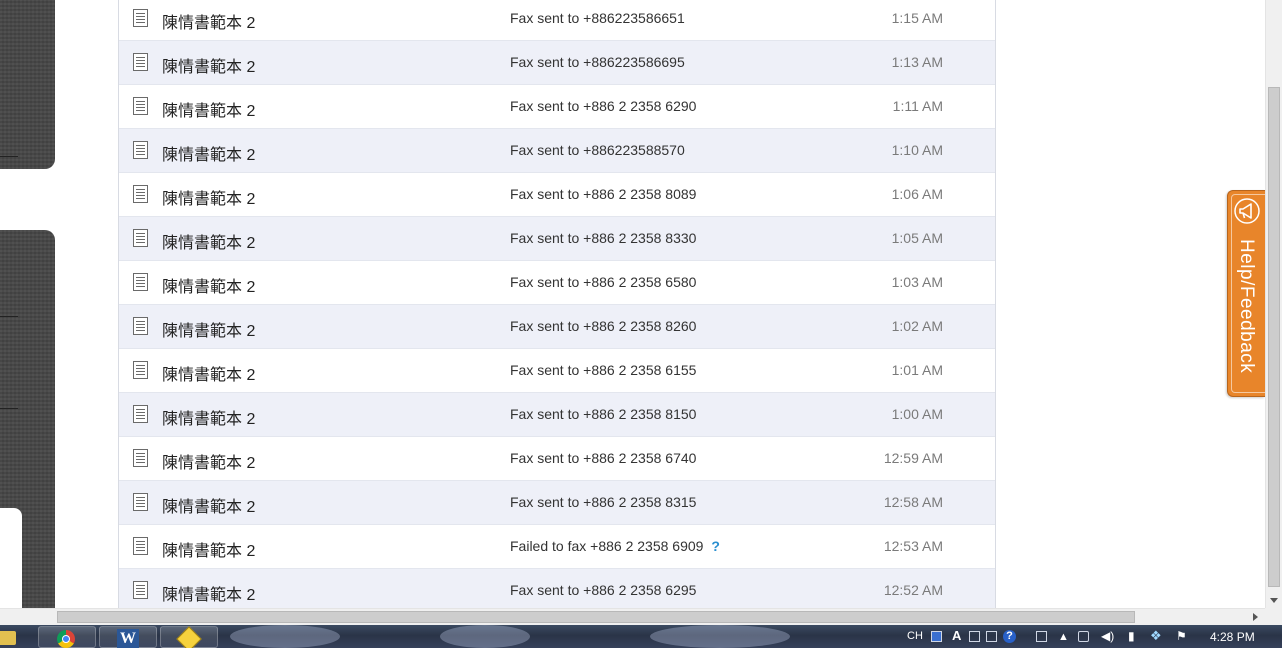 Image resolution: width=1282 pixels, height=648 pixels. What do you see at coordinates (917, 282) in the screenshot?
I see `fax-time: 1:03 AM` at bounding box center [917, 282].